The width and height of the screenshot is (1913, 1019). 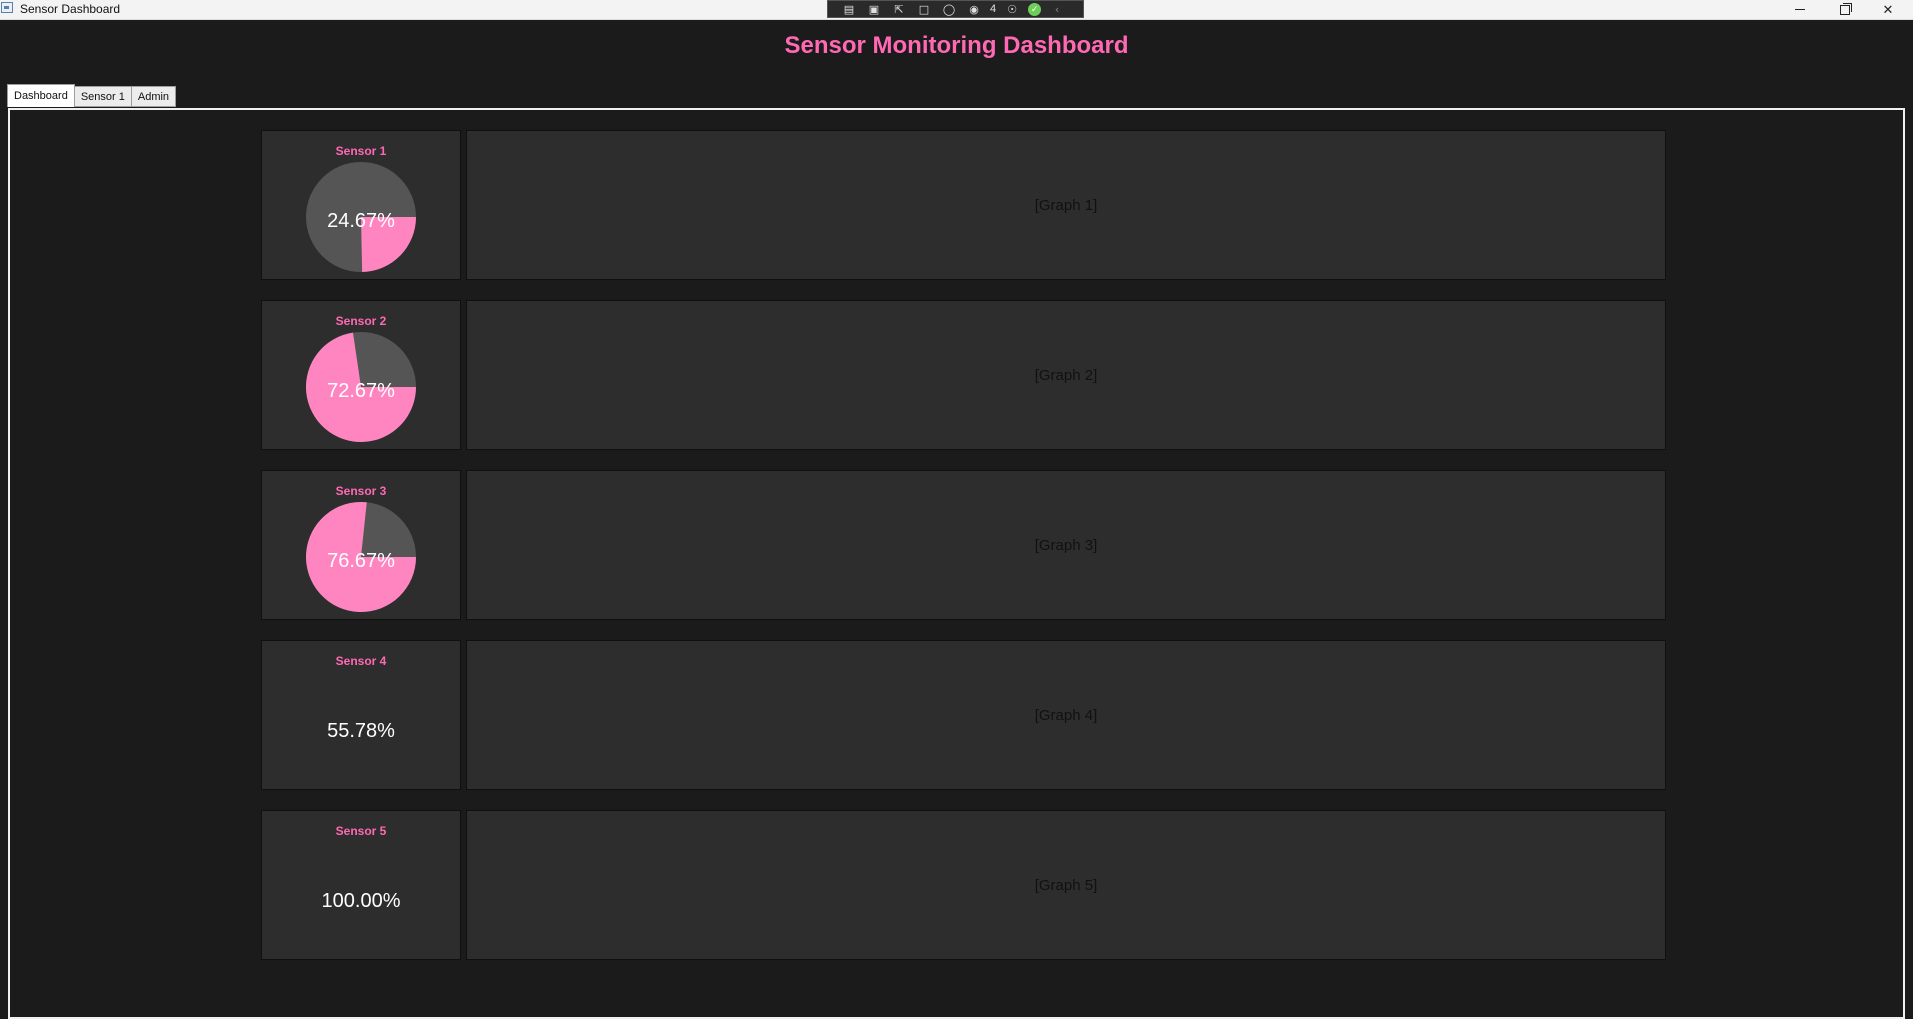 I want to click on sensor-percentage: 100.00%, so click(x=361, y=901).